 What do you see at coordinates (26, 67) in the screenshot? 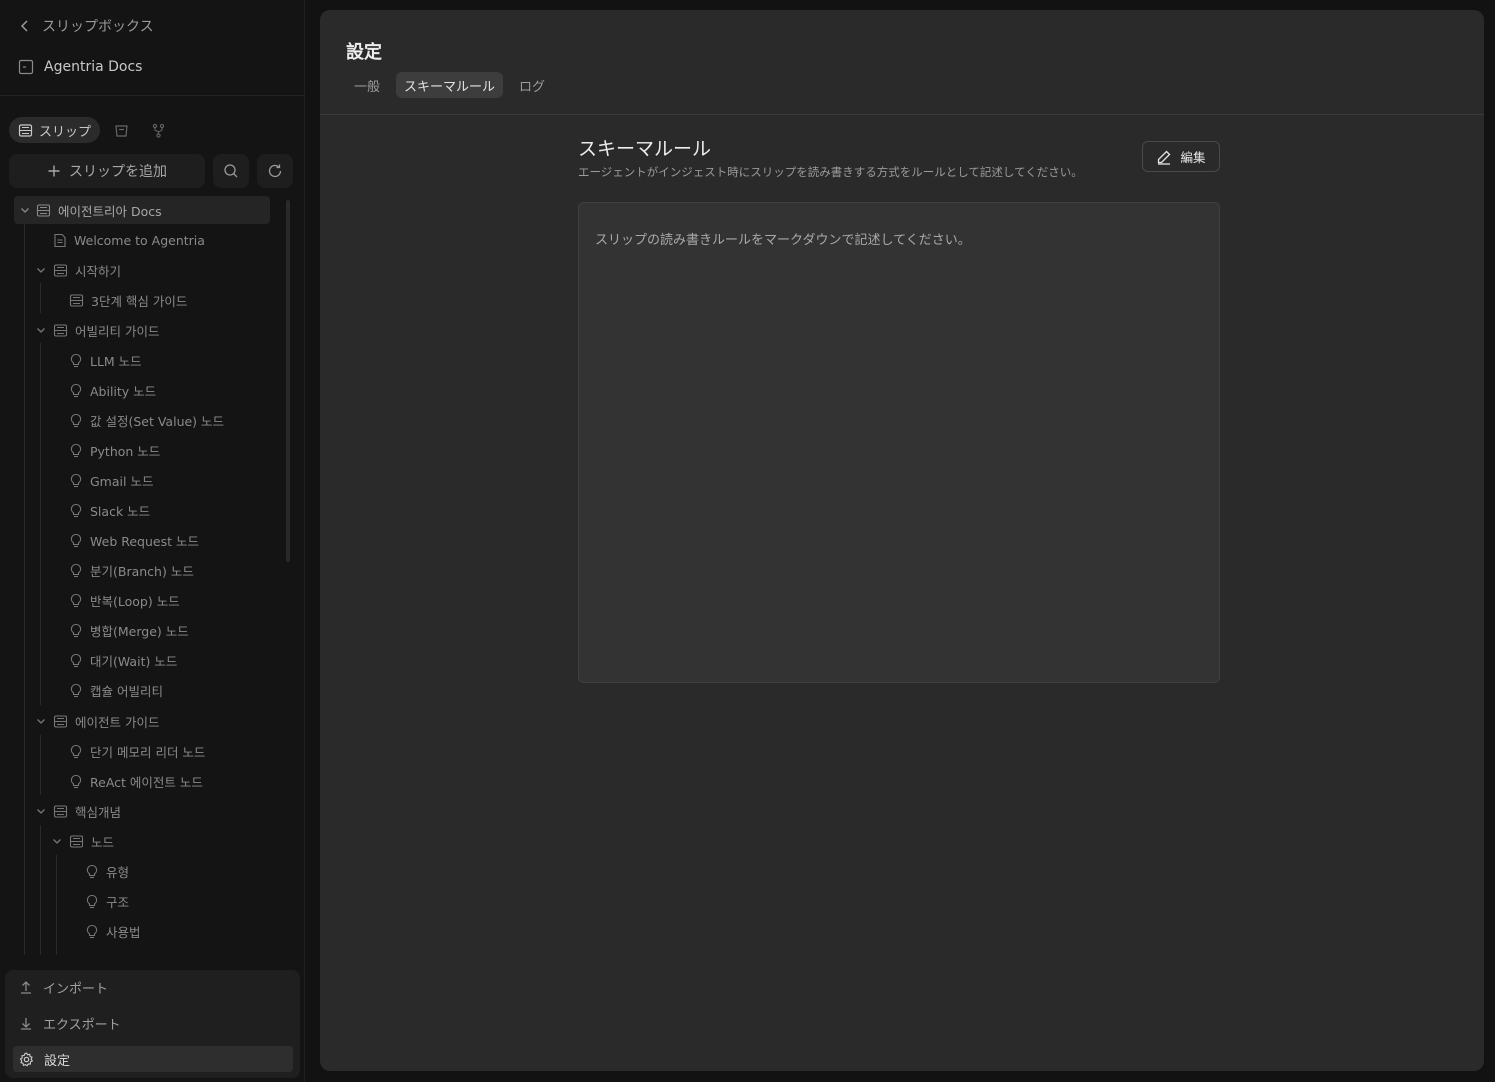
I see `workspace-icon` at bounding box center [26, 67].